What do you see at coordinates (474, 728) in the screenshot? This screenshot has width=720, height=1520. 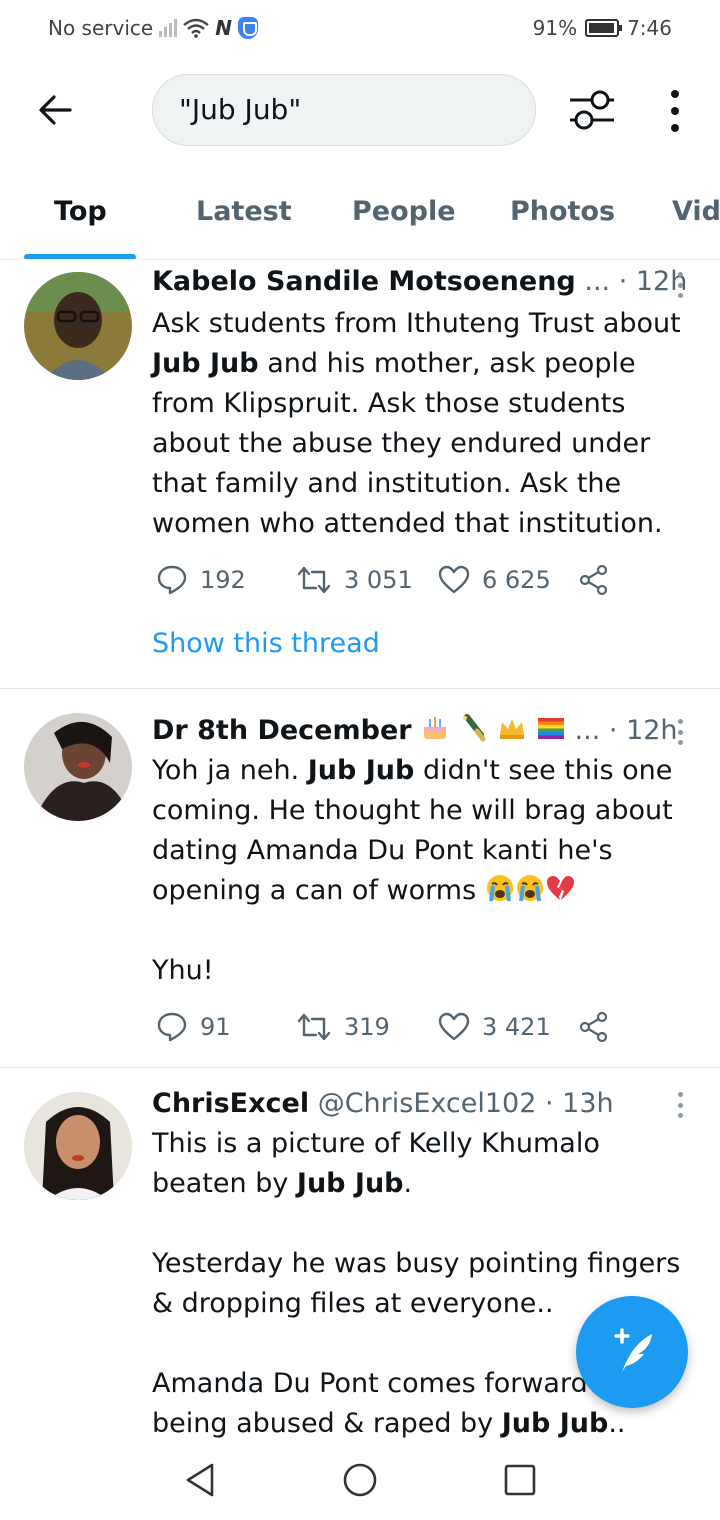 I see `champagne-emoji-icon` at bounding box center [474, 728].